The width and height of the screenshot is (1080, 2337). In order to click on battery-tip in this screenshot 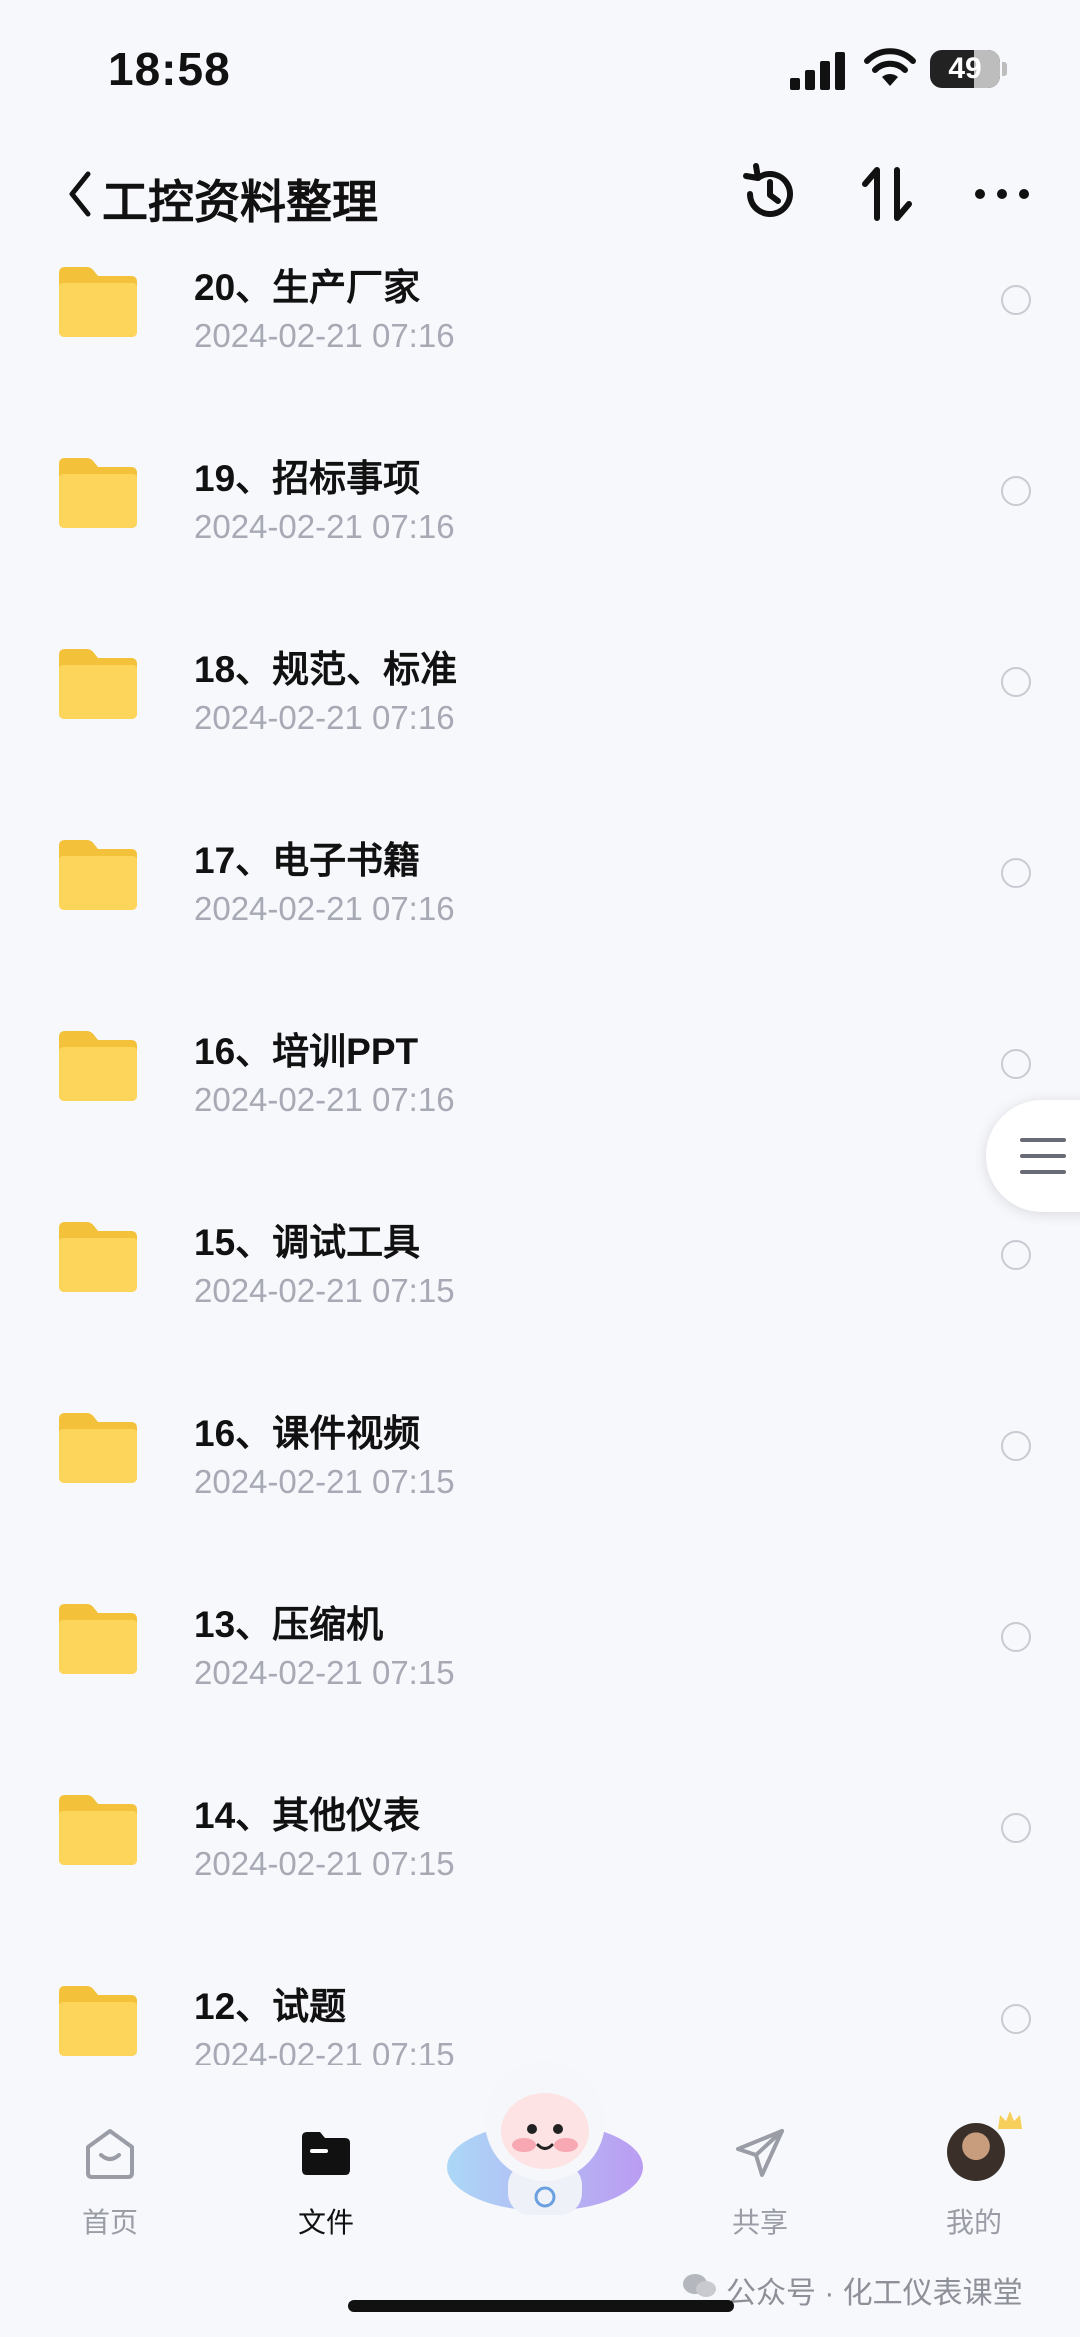, I will do `click(1004, 69)`.